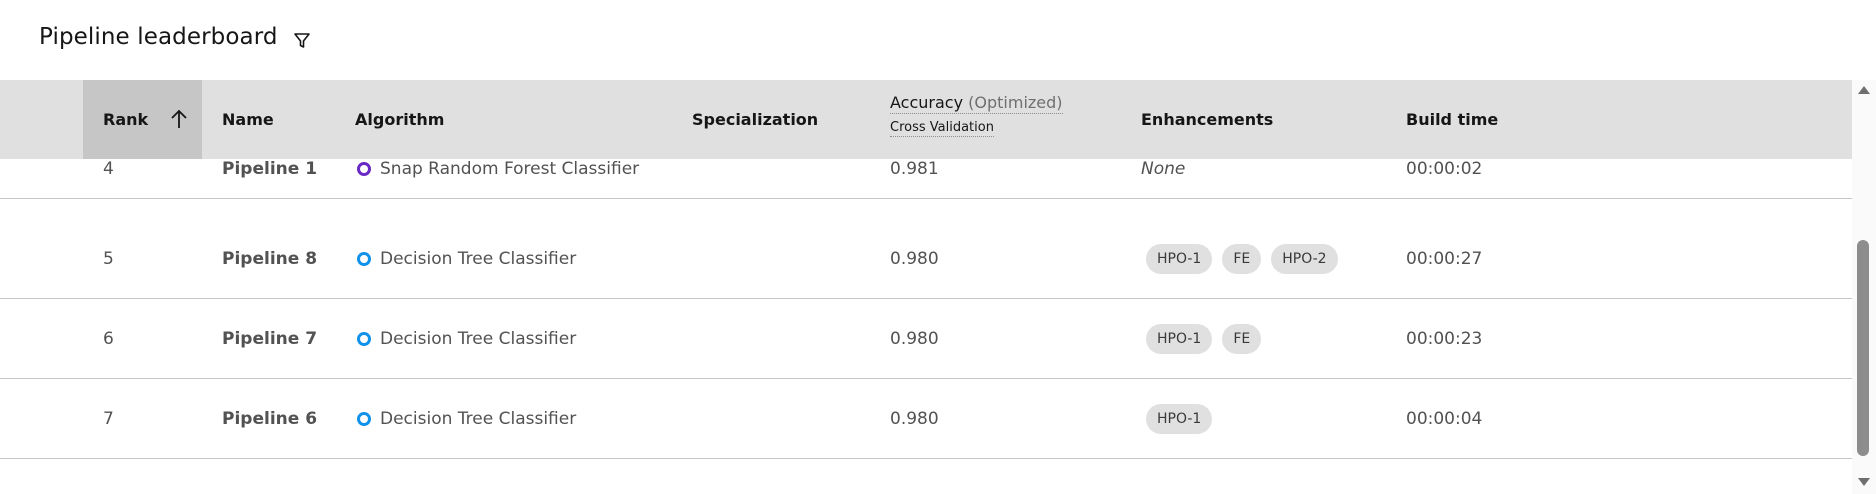 The height and width of the screenshot is (494, 1876). Describe the element at coordinates (1304, 258) in the screenshot. I see `enhancement-tag: HPO-2` at that location.